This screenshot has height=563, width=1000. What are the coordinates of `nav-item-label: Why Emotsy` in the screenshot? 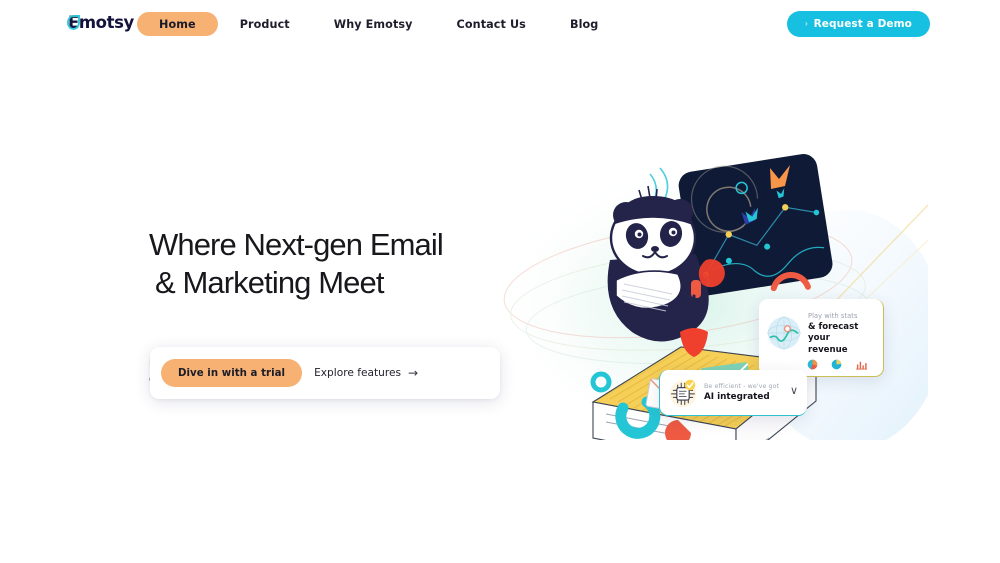 It's located at (373, 24).